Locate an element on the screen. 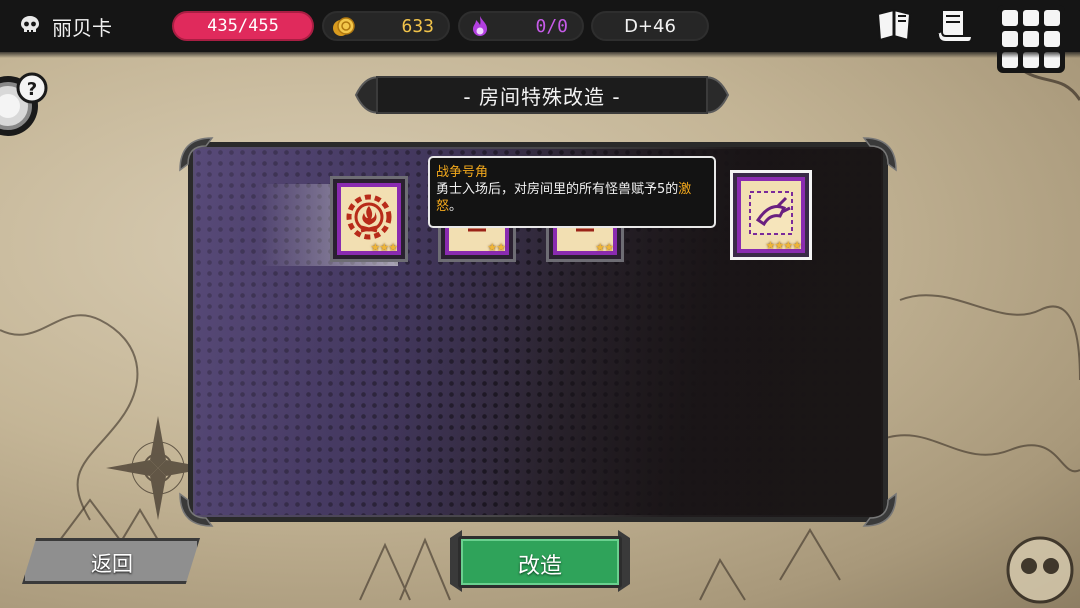 The height and width of the screenshot is (608, 1080). back-button-label: 返回 is located at coordinates (112, 564).